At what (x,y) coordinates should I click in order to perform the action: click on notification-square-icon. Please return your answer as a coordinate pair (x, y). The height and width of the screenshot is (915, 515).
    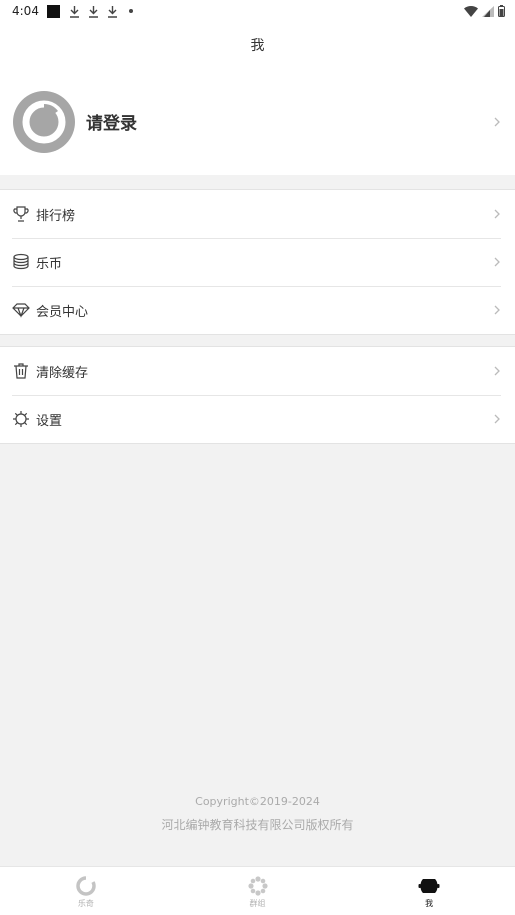
    Looking at the image, I should click on (53, 11).